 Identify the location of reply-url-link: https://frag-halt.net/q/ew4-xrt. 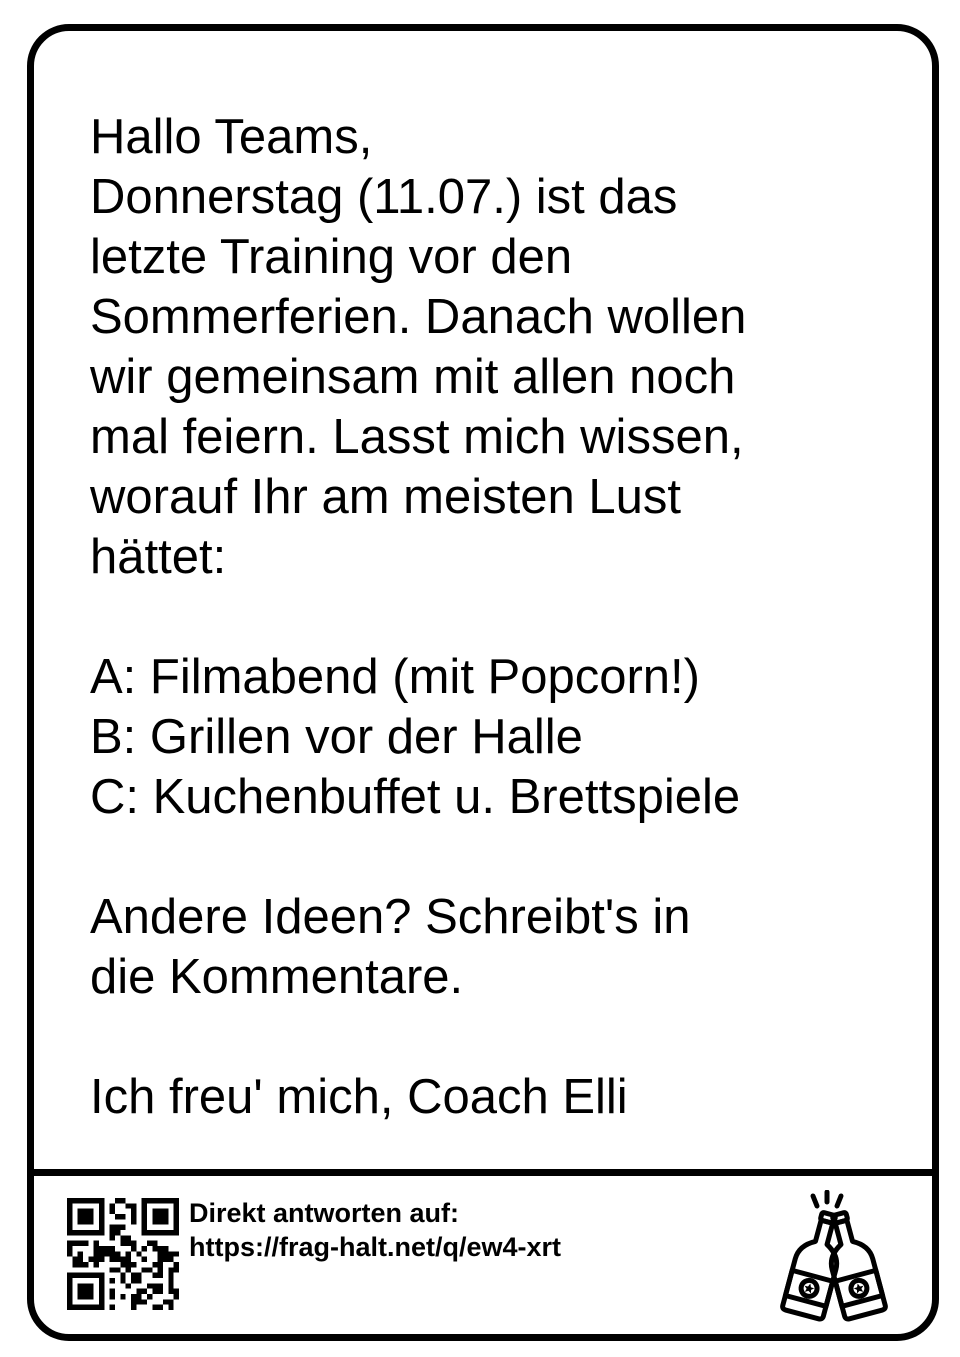
(375, 1247).